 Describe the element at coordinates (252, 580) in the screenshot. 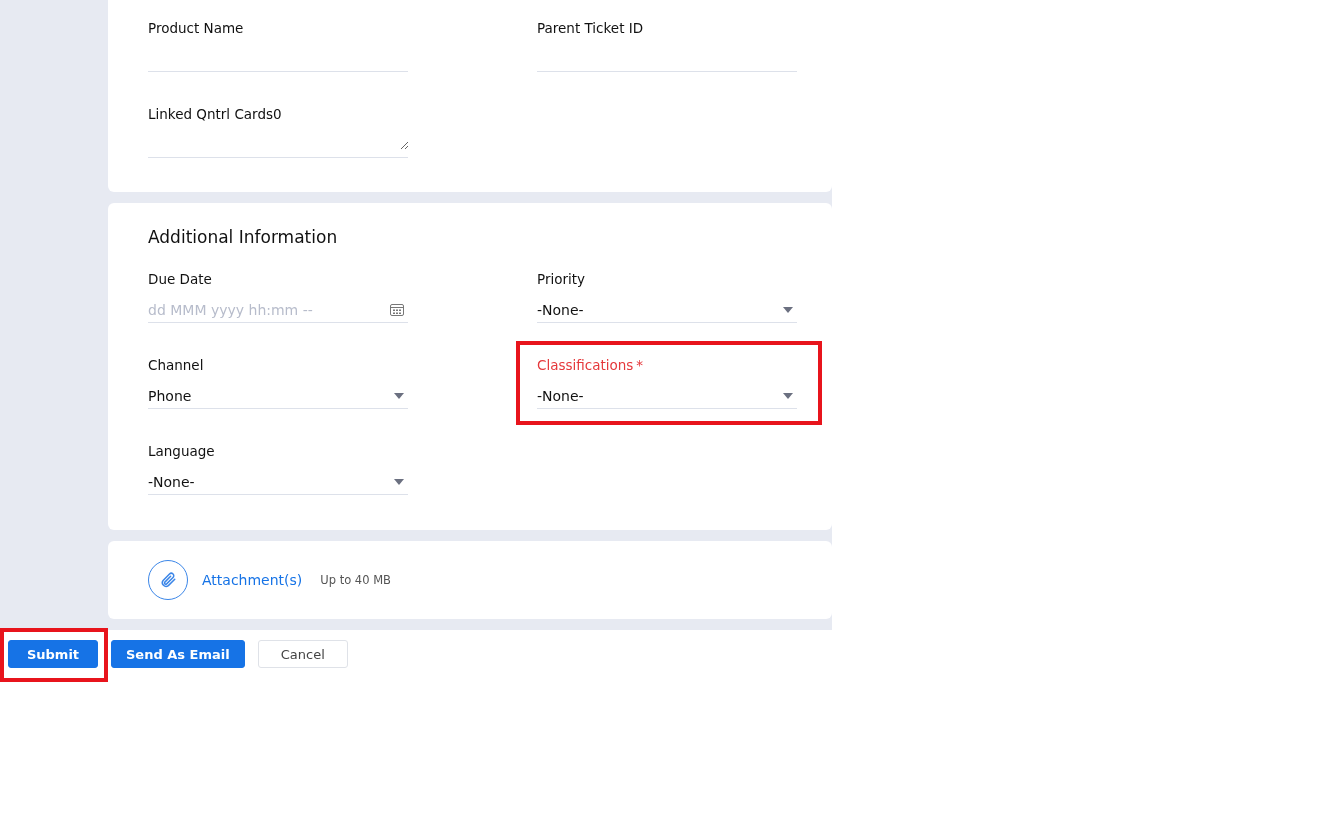

I see `attachment-link: Attachment(s)` at that location.